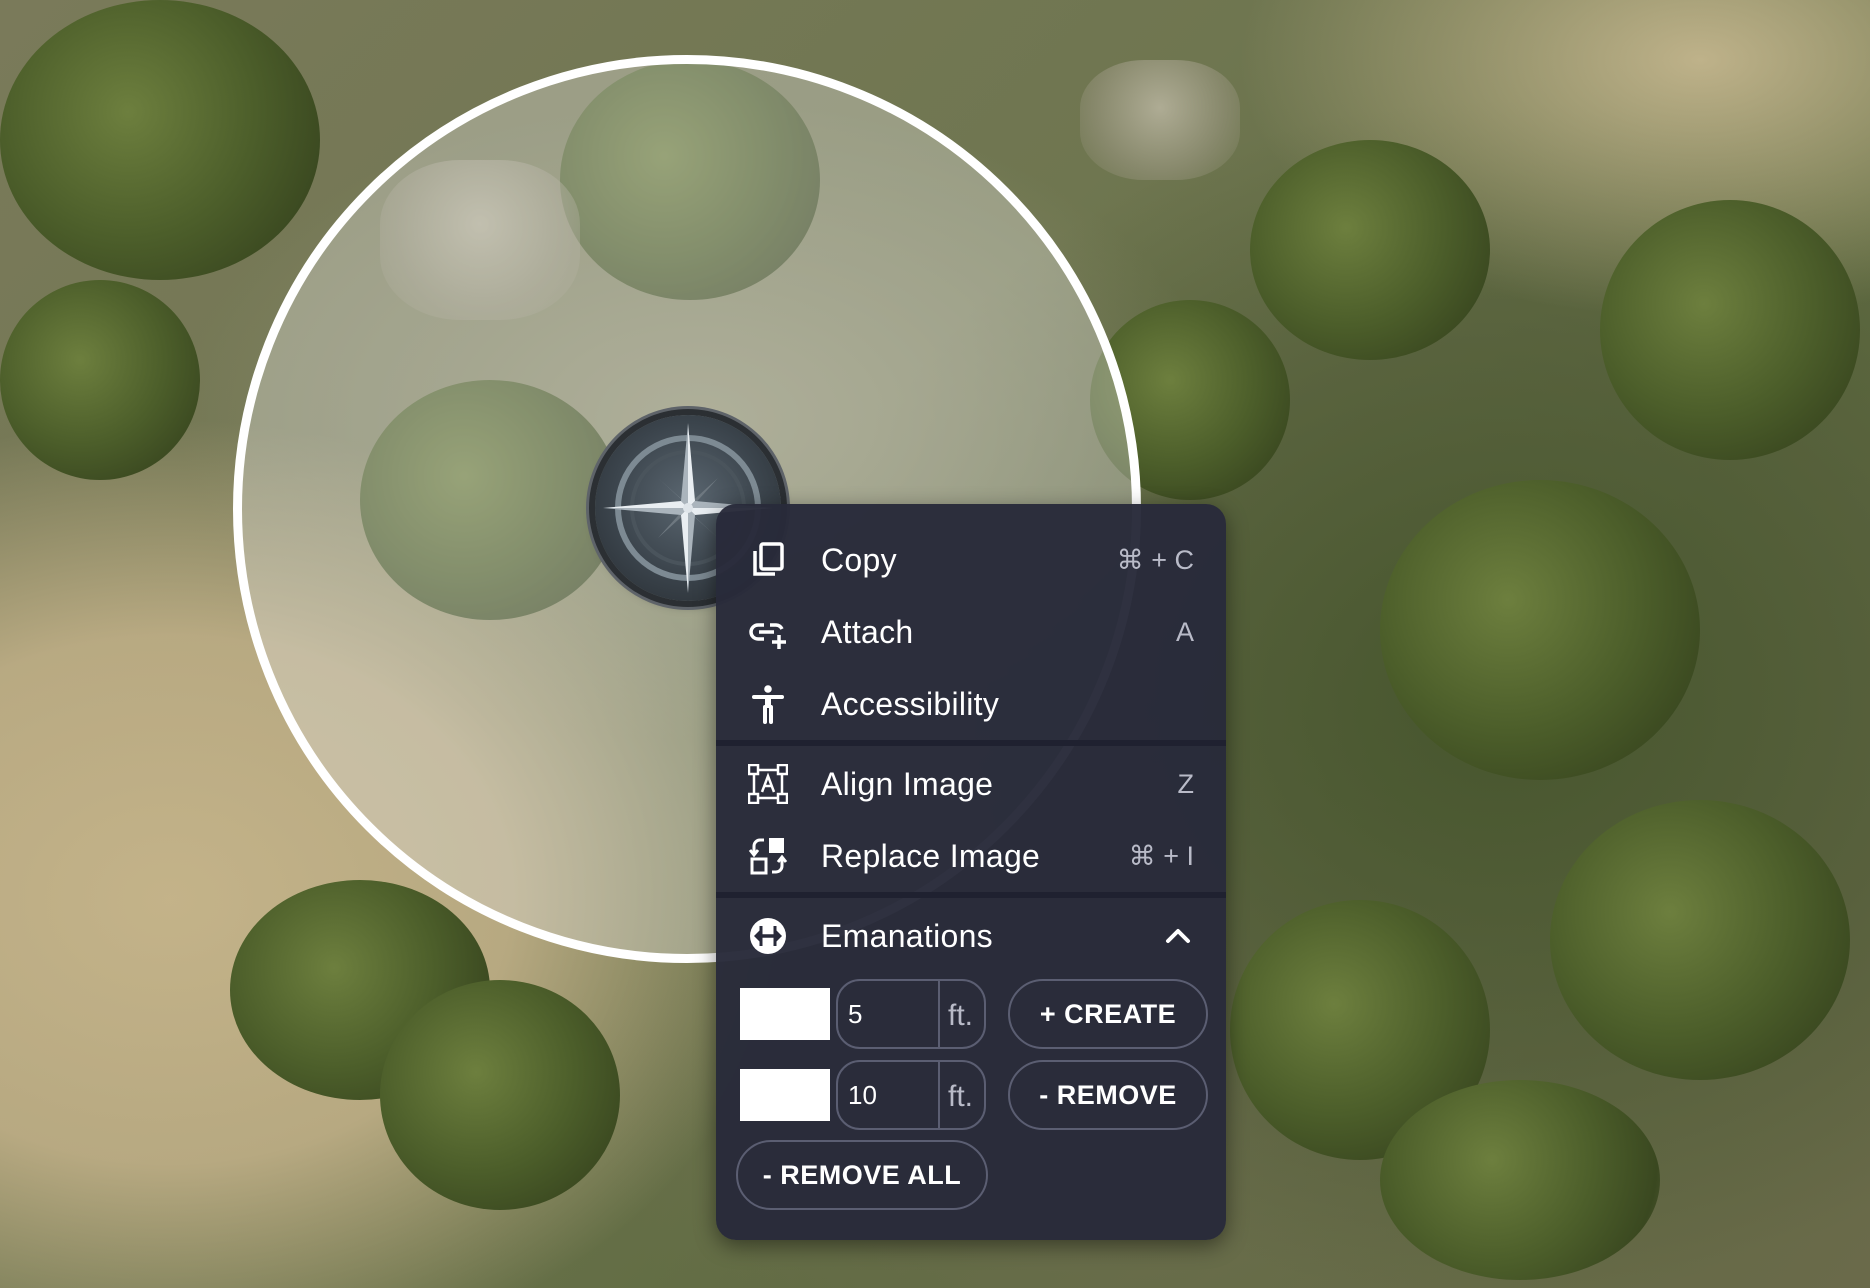  What do you see at coordinates (1160, 120) in the screenshot?
I see `rock` at bounding box center [1160, 120].